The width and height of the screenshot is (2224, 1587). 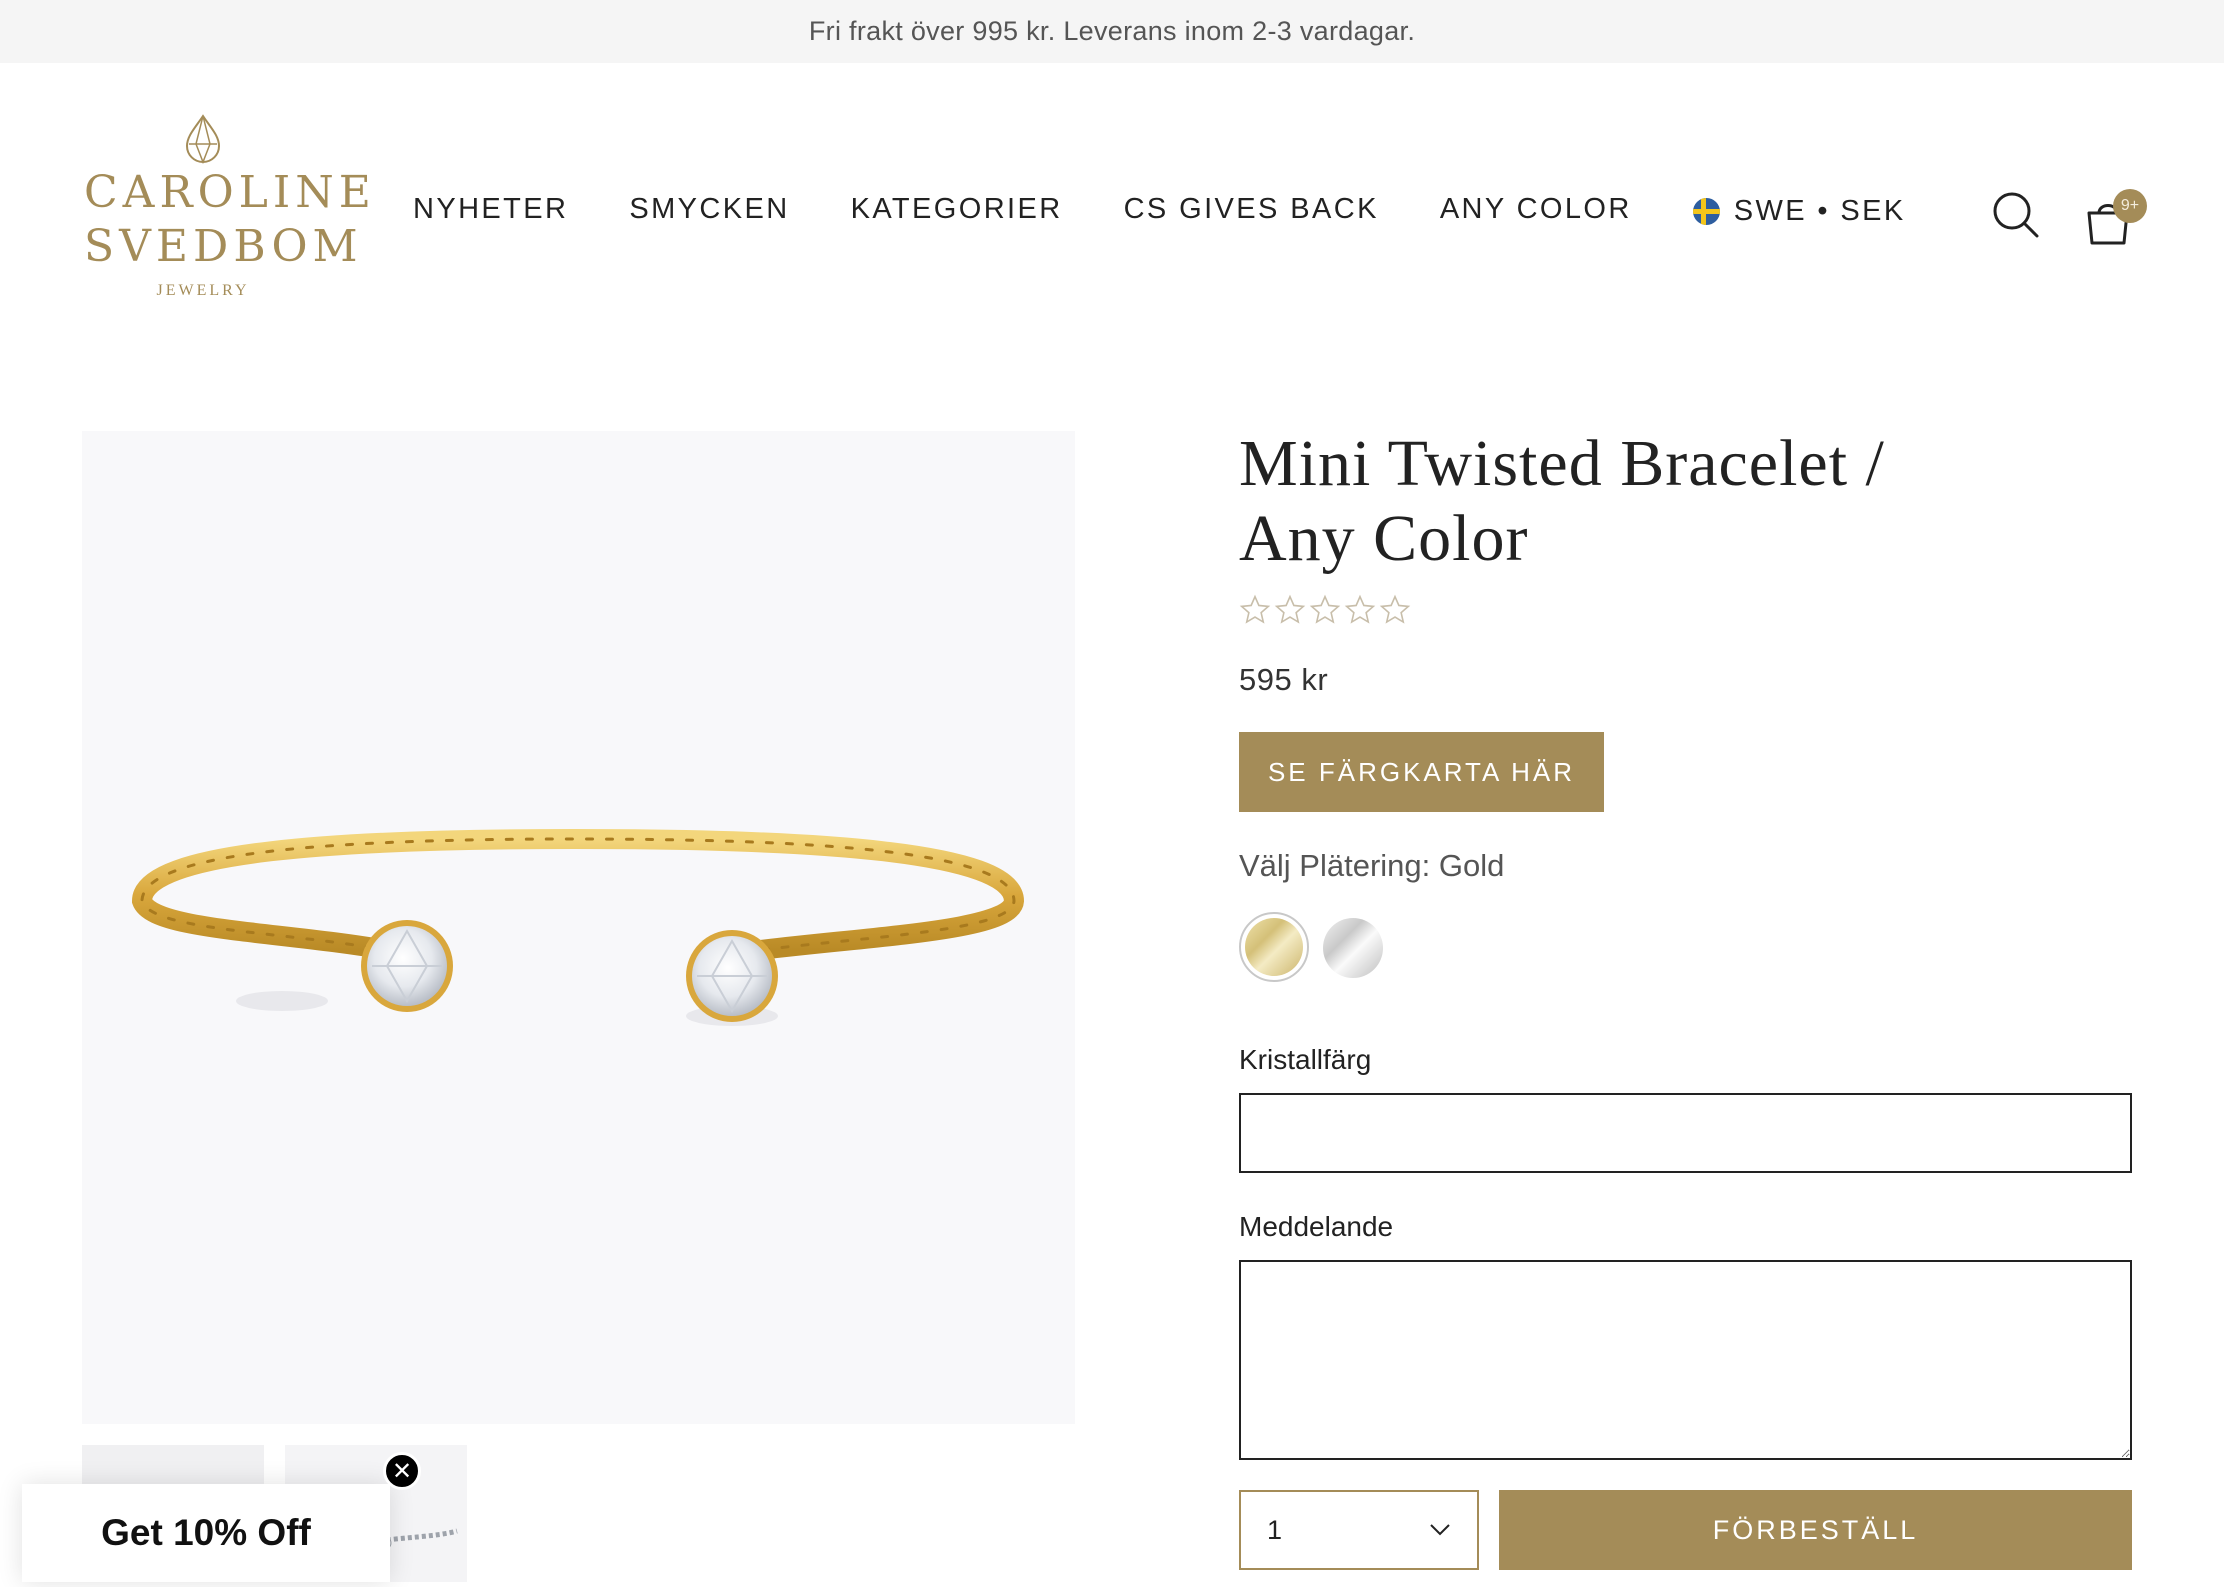 I want to click on locale-label: SWE • SEK, so click(x=1819, y=211).